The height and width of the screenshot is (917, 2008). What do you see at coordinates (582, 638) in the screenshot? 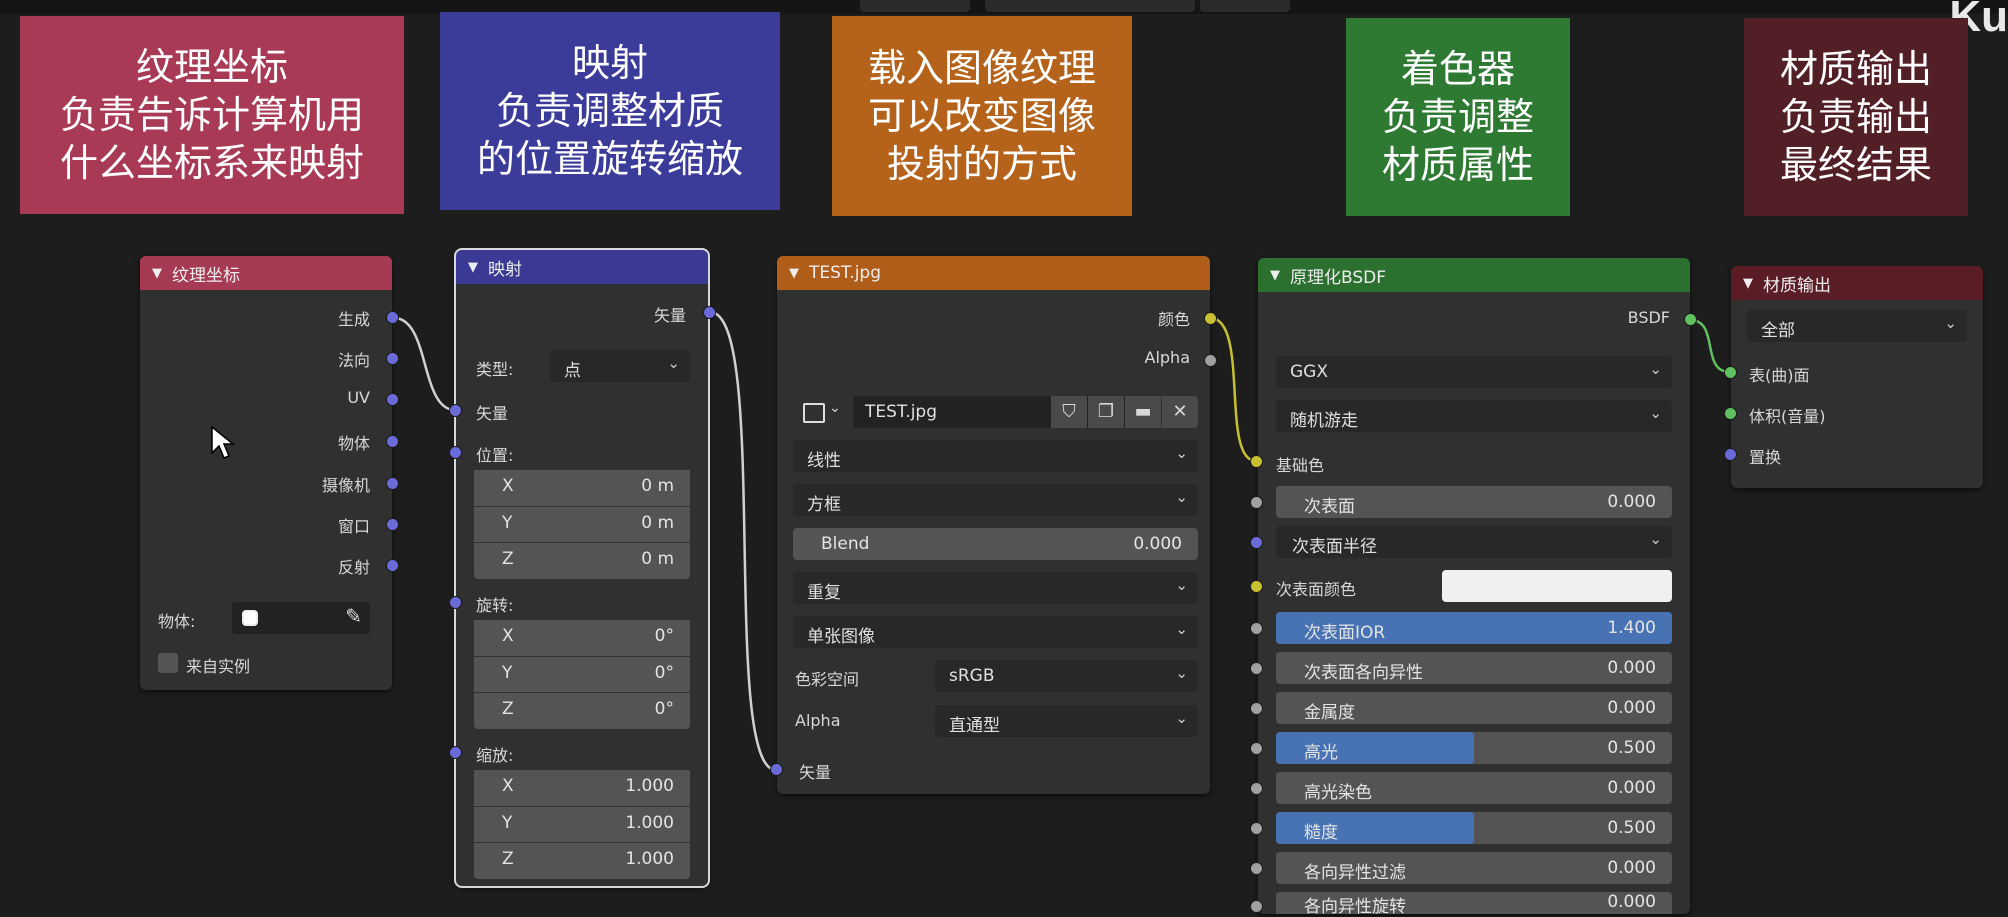
I see `rotation-x: X 0°` at bounding box center [582, 638].